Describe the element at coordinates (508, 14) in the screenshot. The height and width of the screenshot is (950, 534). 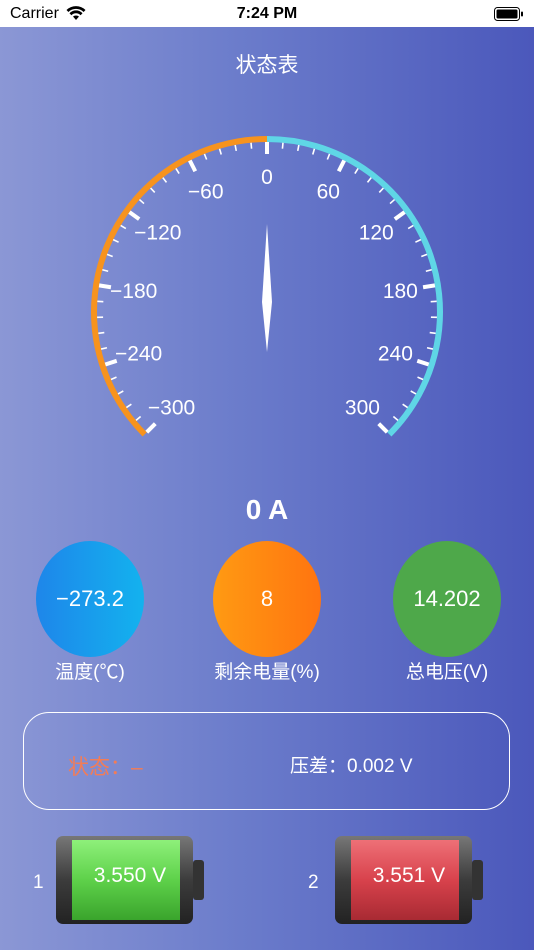
I see `battery-icon` at that location.